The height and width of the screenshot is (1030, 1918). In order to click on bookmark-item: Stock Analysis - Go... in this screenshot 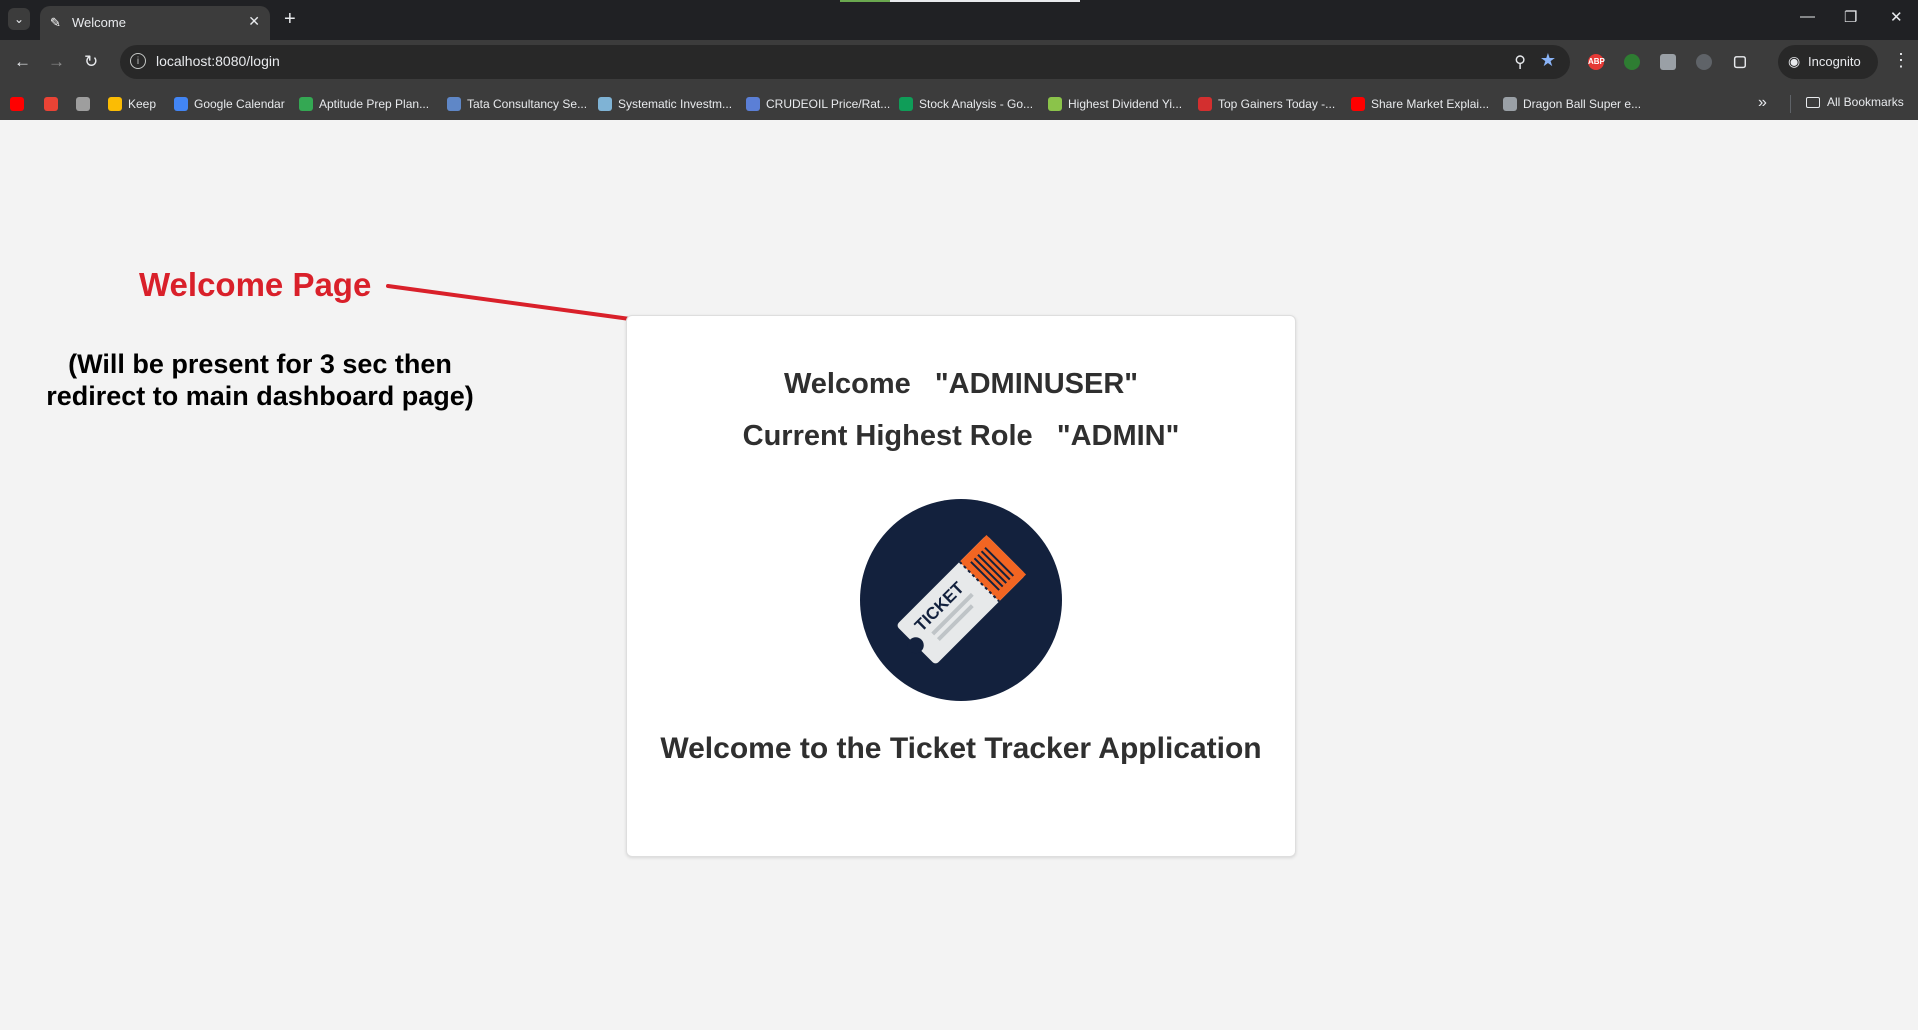, I will do `click(966, 104)`.